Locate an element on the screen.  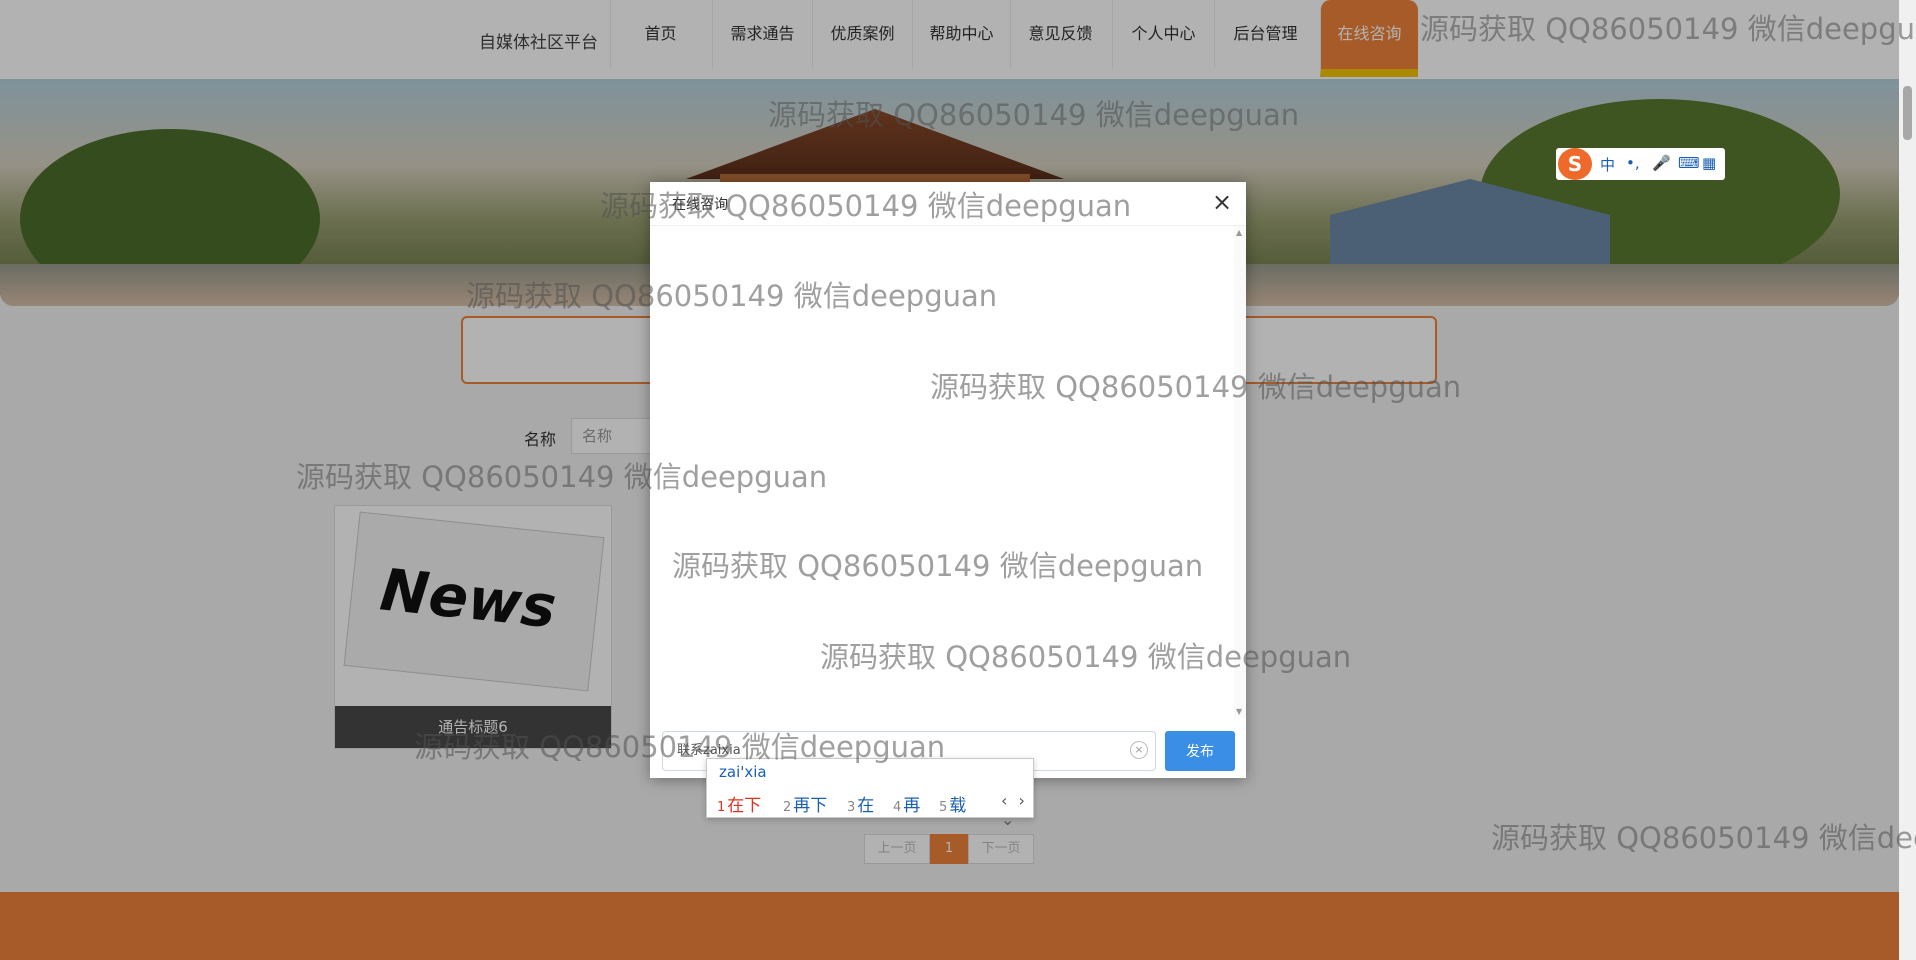
ime-candidate: 2 再下 is located at coordinates (805, 803).